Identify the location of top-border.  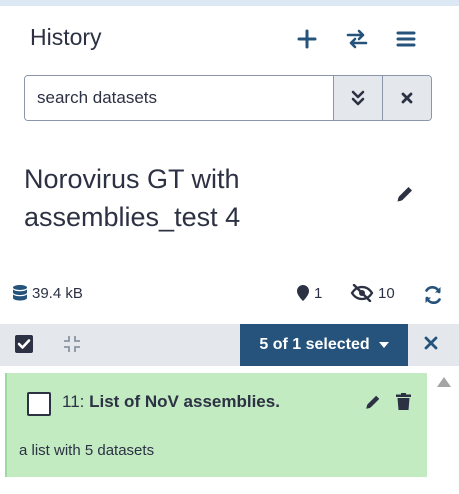
(229, 3).